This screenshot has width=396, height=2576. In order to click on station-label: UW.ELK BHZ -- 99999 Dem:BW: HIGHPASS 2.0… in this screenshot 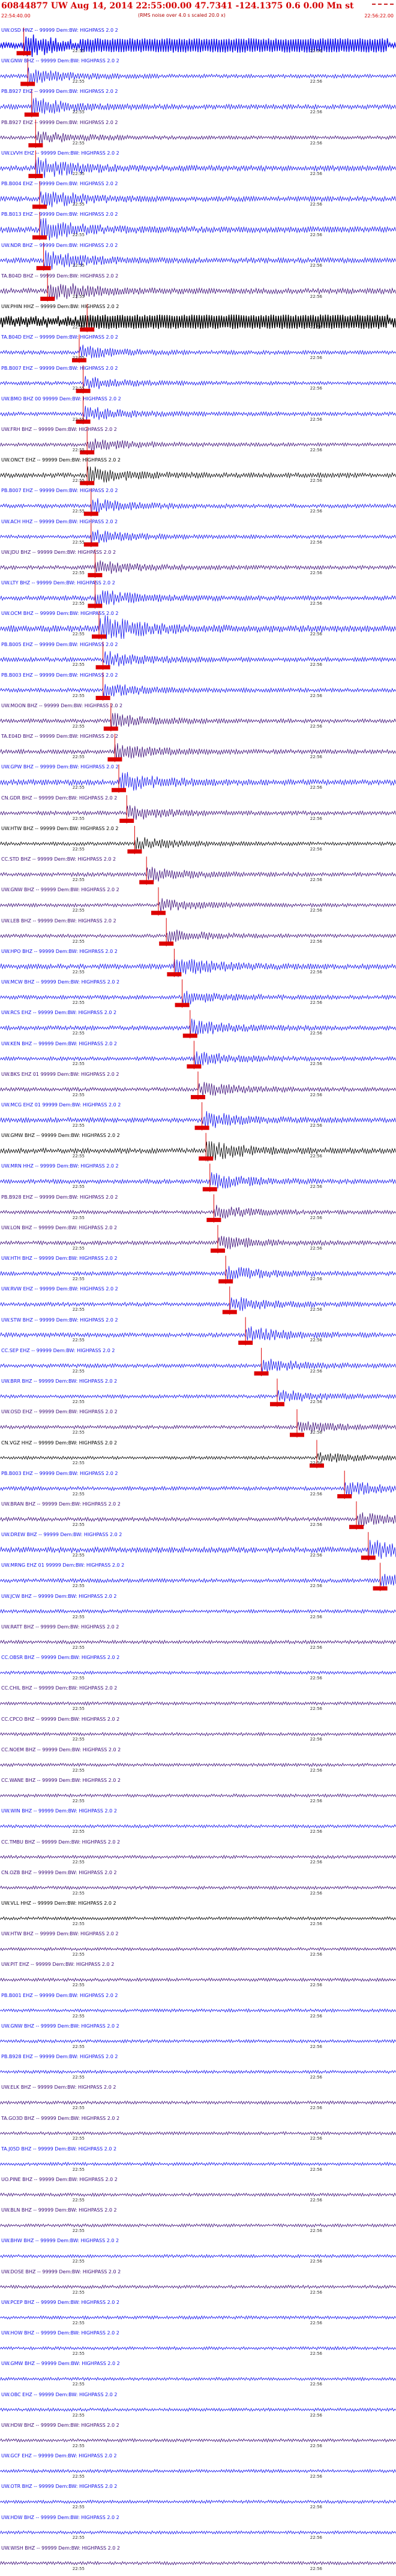, I will do `click(58, 2088)`.